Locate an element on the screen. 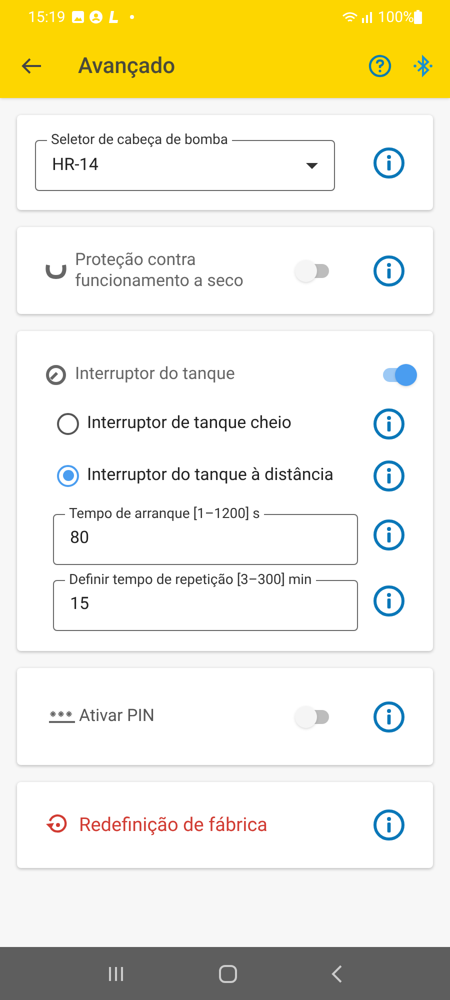  recent-apps-icon is located at coordinates (116, 974).